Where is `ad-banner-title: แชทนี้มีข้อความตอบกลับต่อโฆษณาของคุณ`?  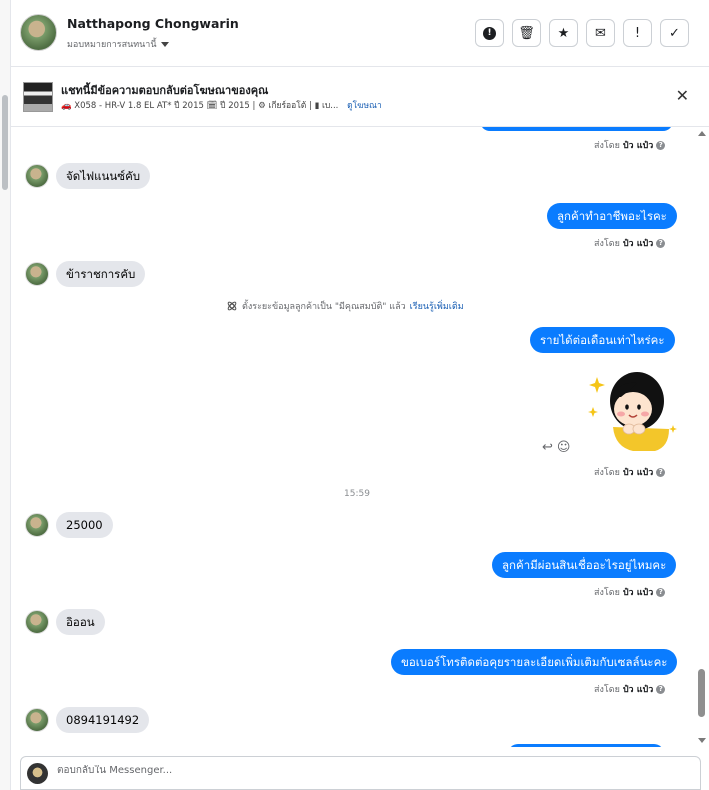 ad-banner-title: แชทนี้มีข้อความตอบกลับต่อโฆษณาของคุณ is located at coordinates (165, 90).